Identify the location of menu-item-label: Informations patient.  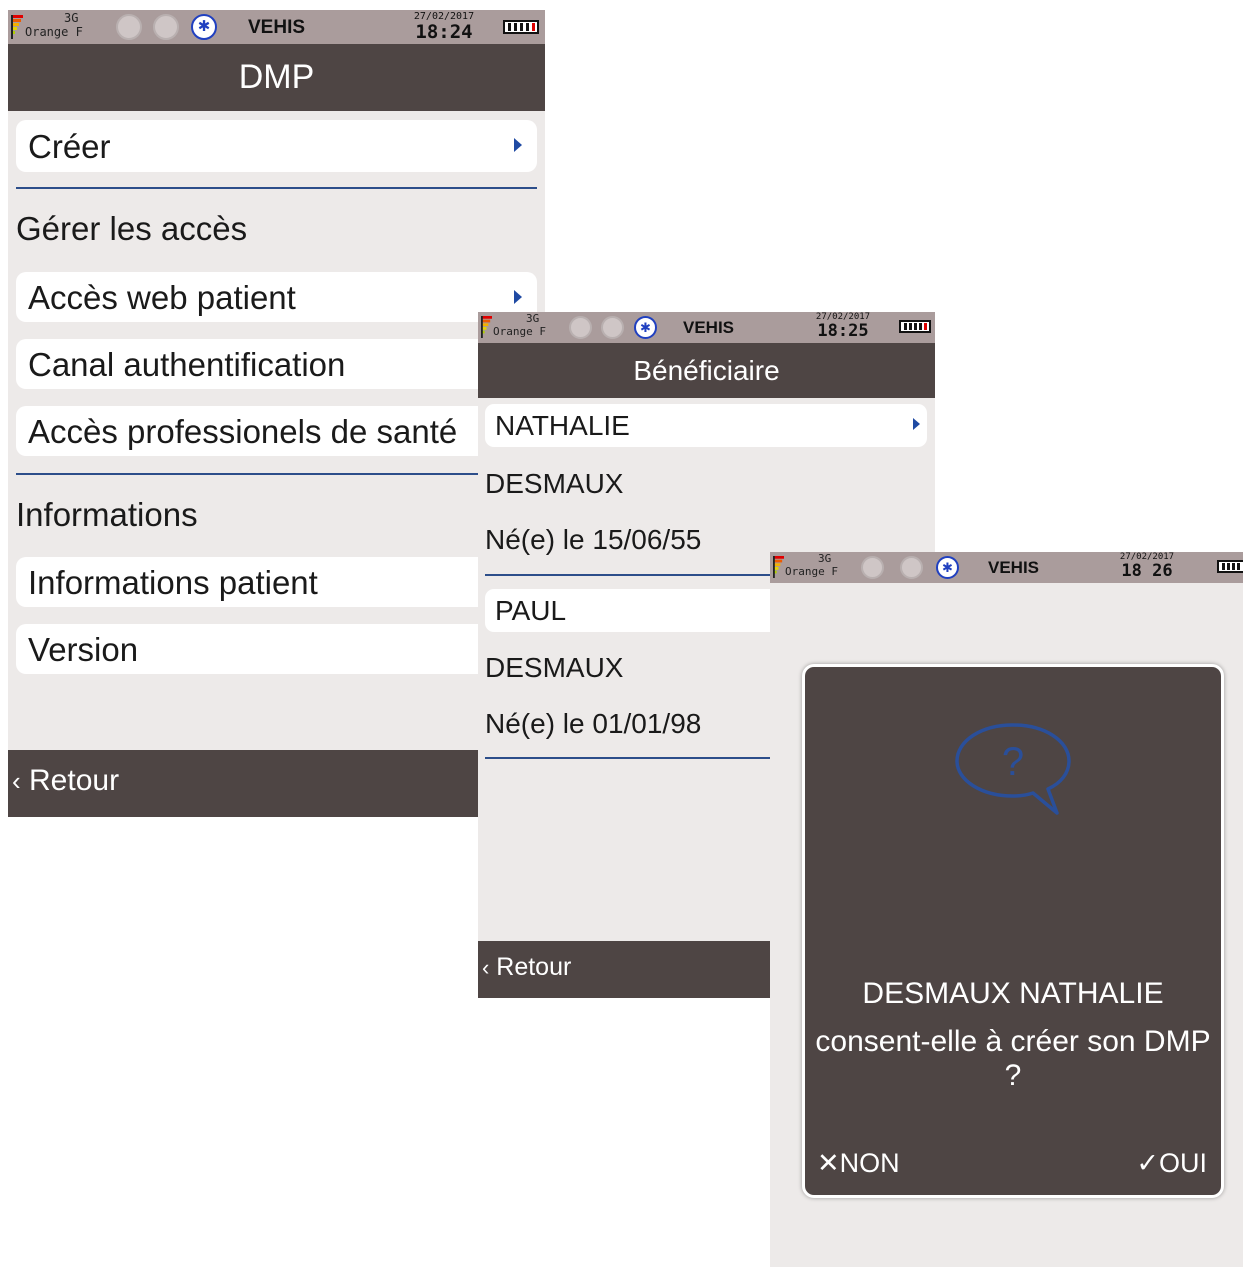
(173, 582).